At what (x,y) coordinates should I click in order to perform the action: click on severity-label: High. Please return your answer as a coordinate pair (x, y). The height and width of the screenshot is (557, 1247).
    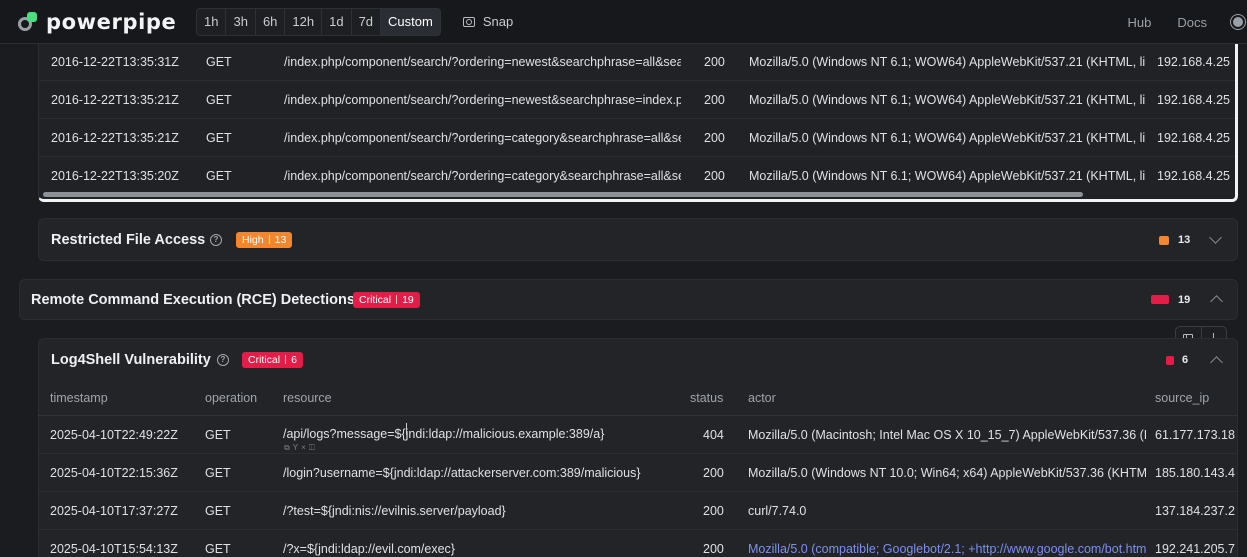
    Looking at the image, I should click on (253, 240).